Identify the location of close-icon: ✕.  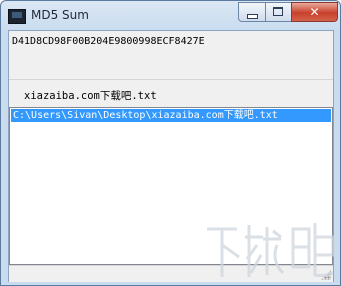
(314, 12).